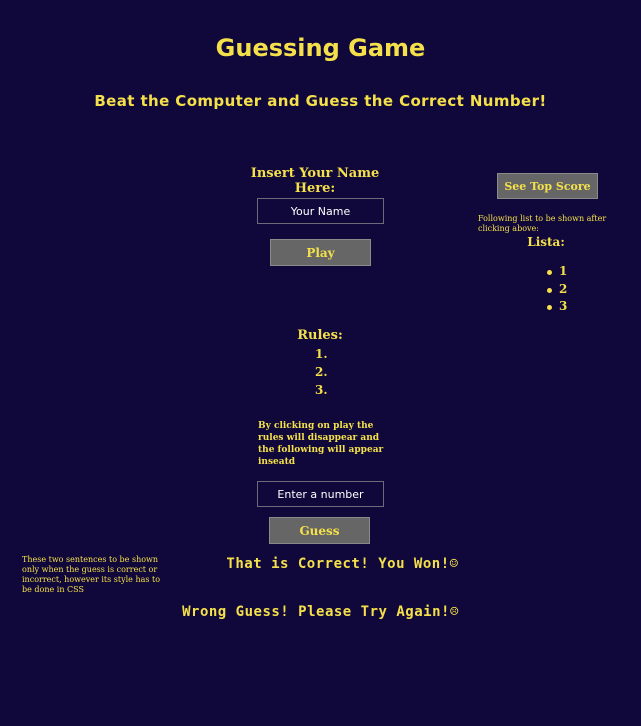  What do you see at coordinates (319, 530) in the screenshot?
I see `guess-button: Guess` at bounding box center [319, 530].